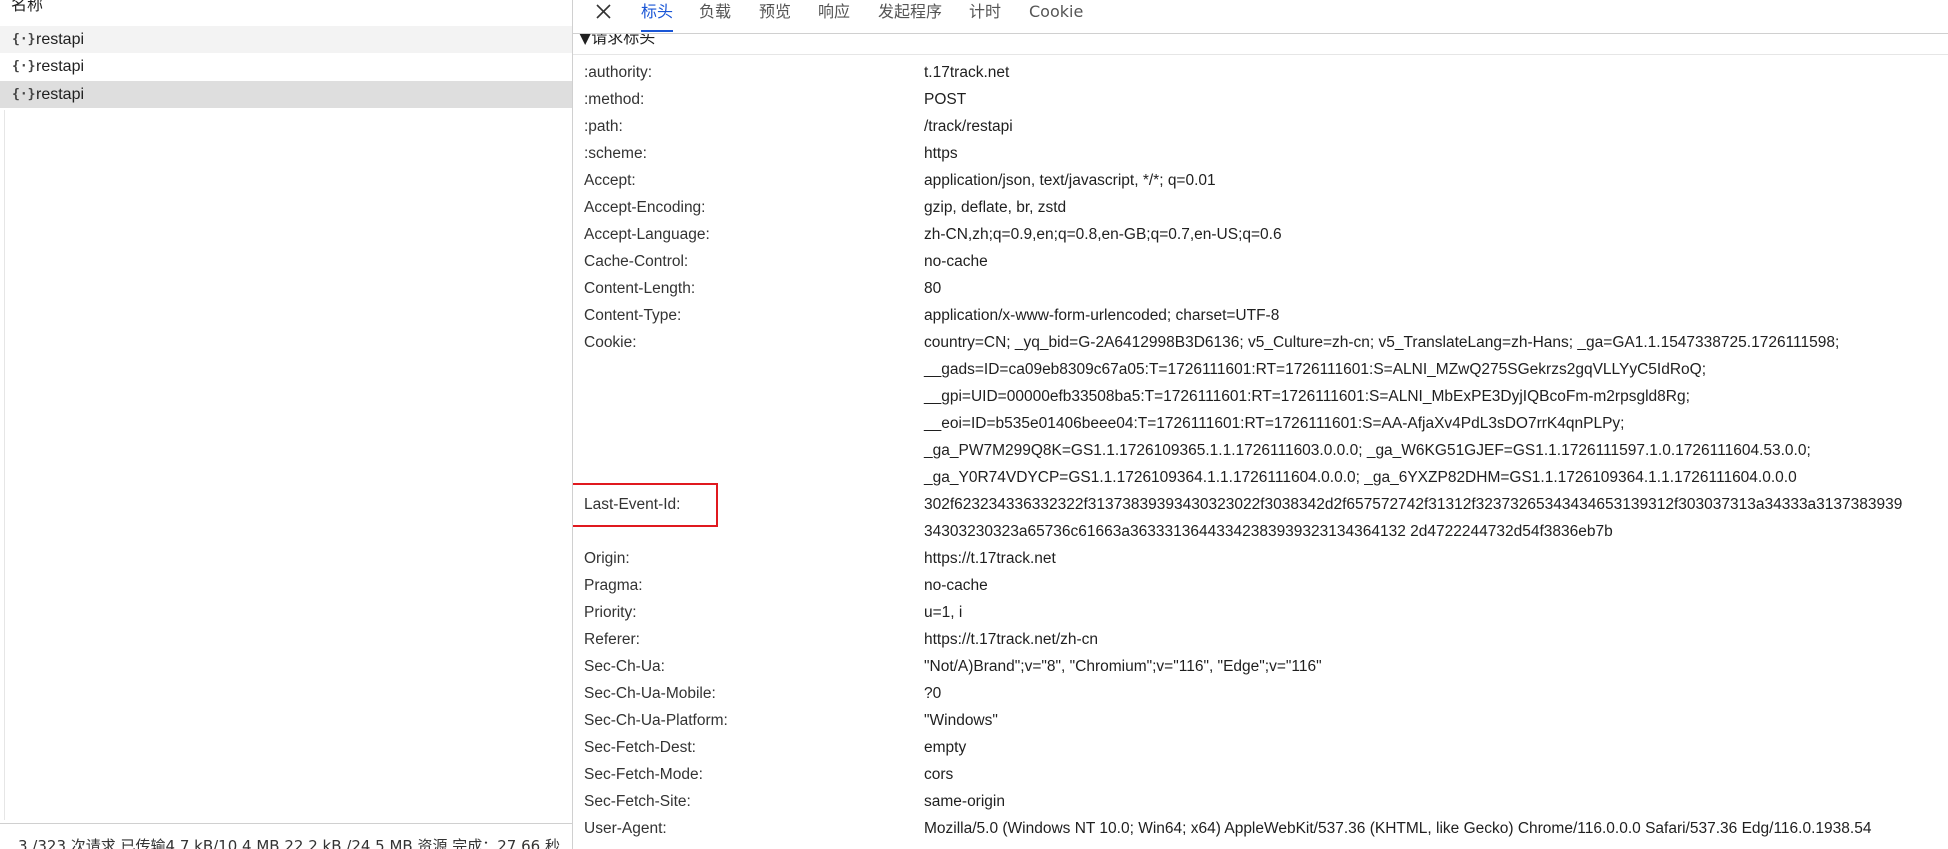 Image resolution: width=1948 pixels, height=849 pixels. I want to click on tab-response: 响应, so click(834, 15).